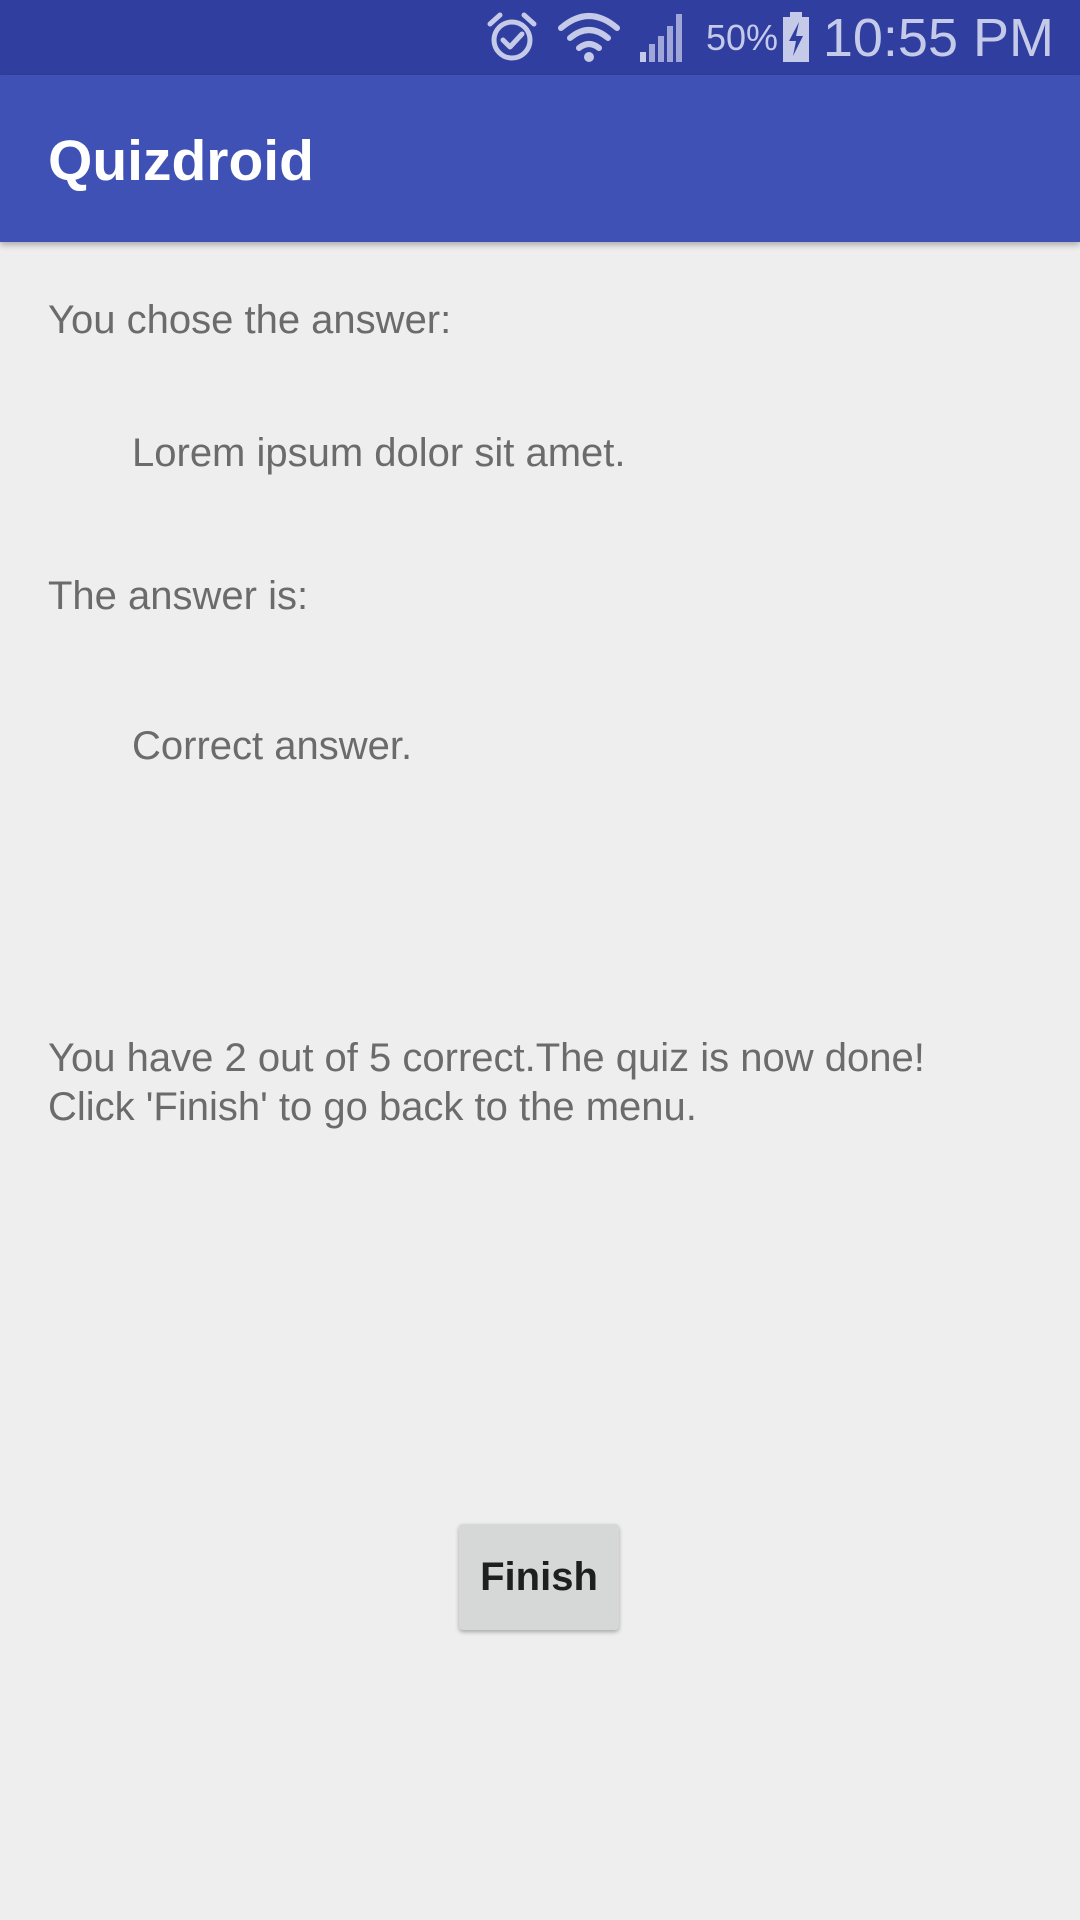  What do you see at coordinates (379, 453) in the screenshot?
I see `chosen-answer-value: Lorem ipsum dolor sit amet.` at bounding box center [379, 453].